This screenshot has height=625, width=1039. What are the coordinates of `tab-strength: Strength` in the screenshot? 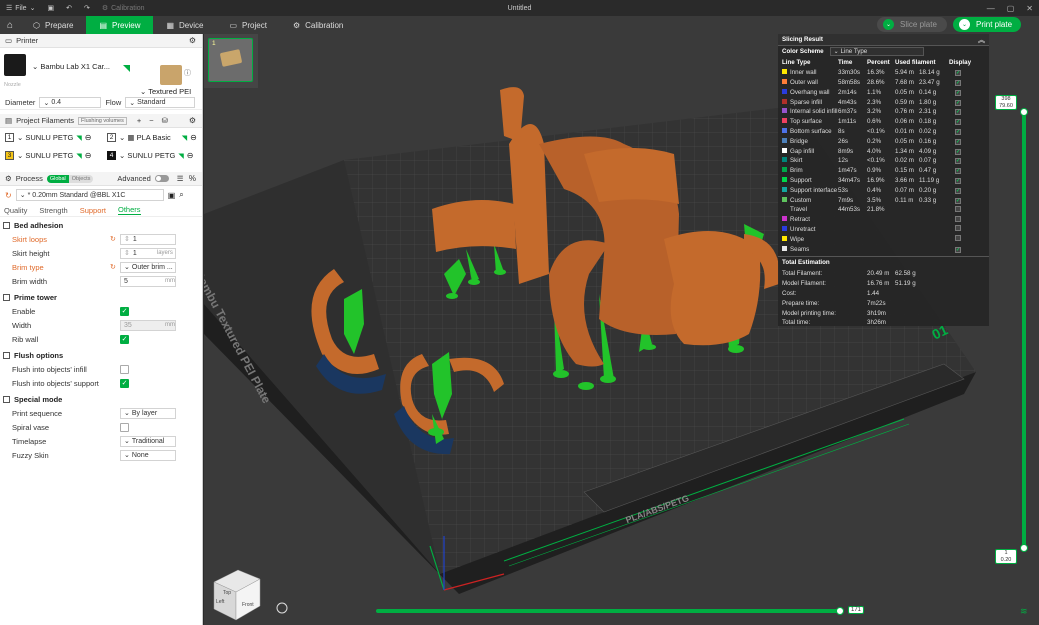 It's located at (53, 210).